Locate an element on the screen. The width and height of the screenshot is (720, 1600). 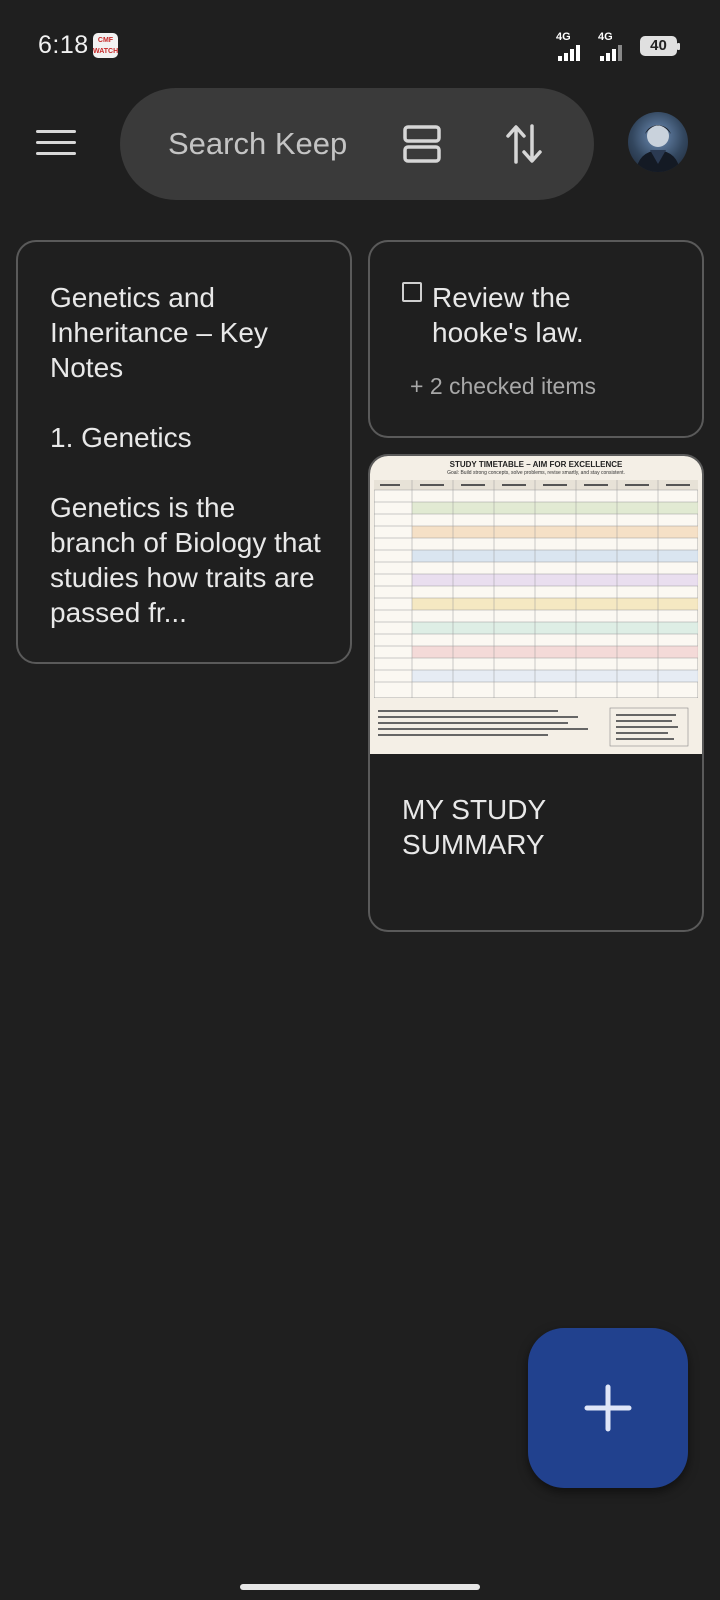
timetable-grid is located at coordinates (536, 589).